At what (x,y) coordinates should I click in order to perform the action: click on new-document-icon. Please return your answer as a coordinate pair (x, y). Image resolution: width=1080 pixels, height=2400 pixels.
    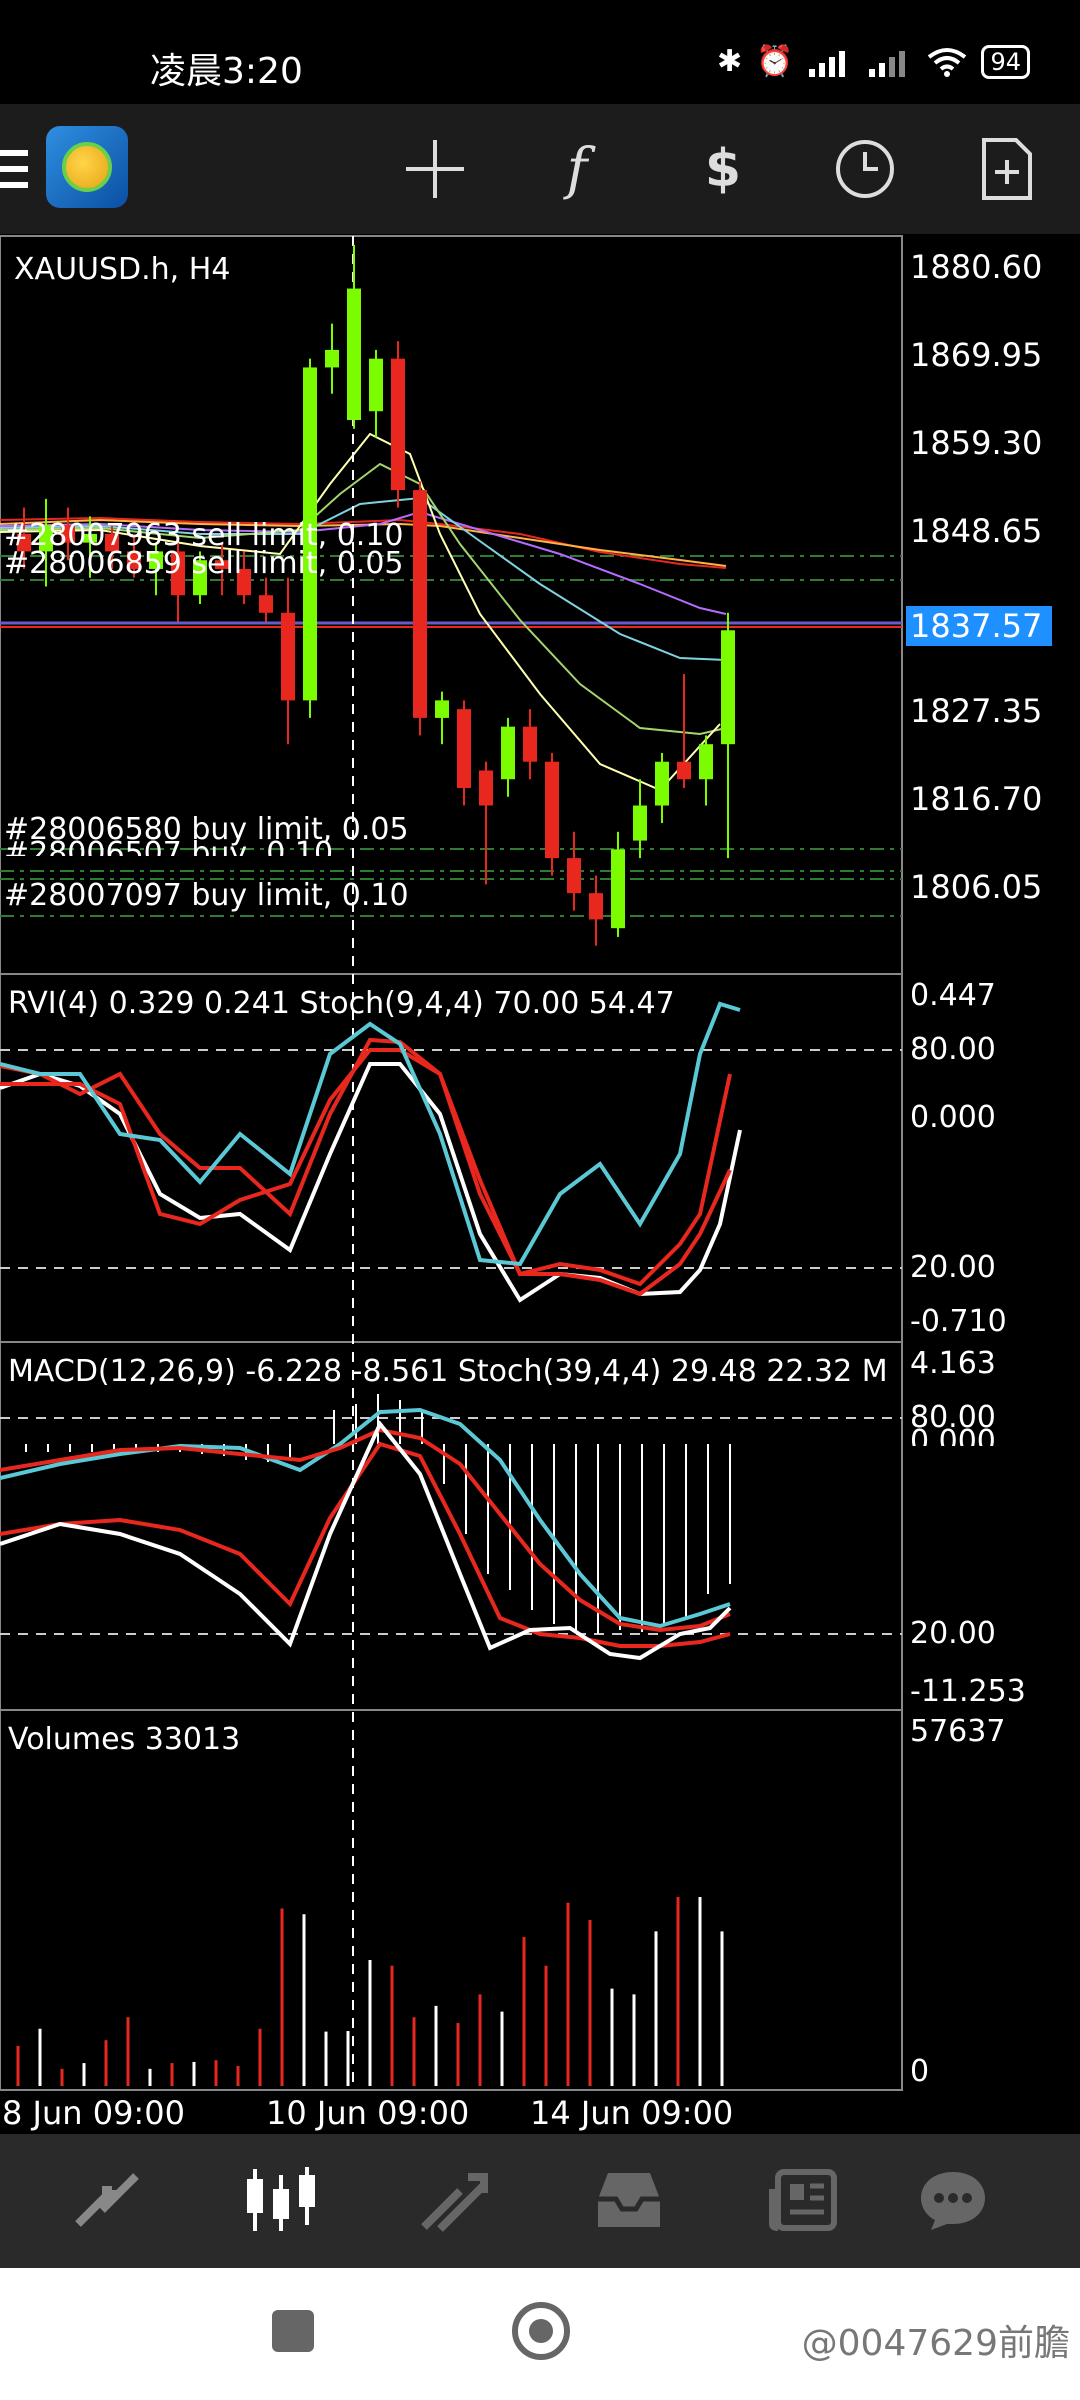
    Looking at the image, I should click on (1007, 169).